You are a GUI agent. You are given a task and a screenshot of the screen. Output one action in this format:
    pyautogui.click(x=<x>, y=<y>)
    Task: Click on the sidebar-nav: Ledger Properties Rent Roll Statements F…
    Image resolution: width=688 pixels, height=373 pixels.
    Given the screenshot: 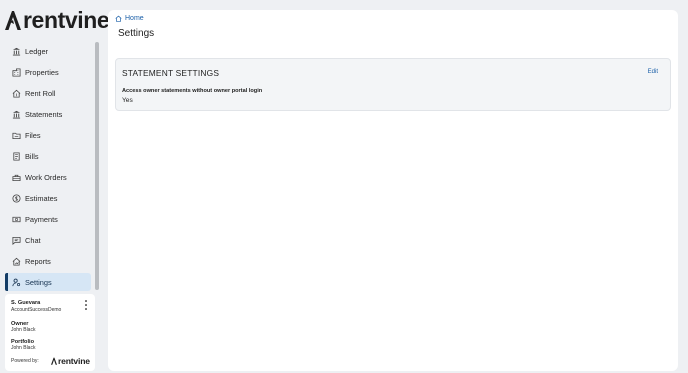 What is the action you would take?
    pyautogui.click(x=48, y=168)
    